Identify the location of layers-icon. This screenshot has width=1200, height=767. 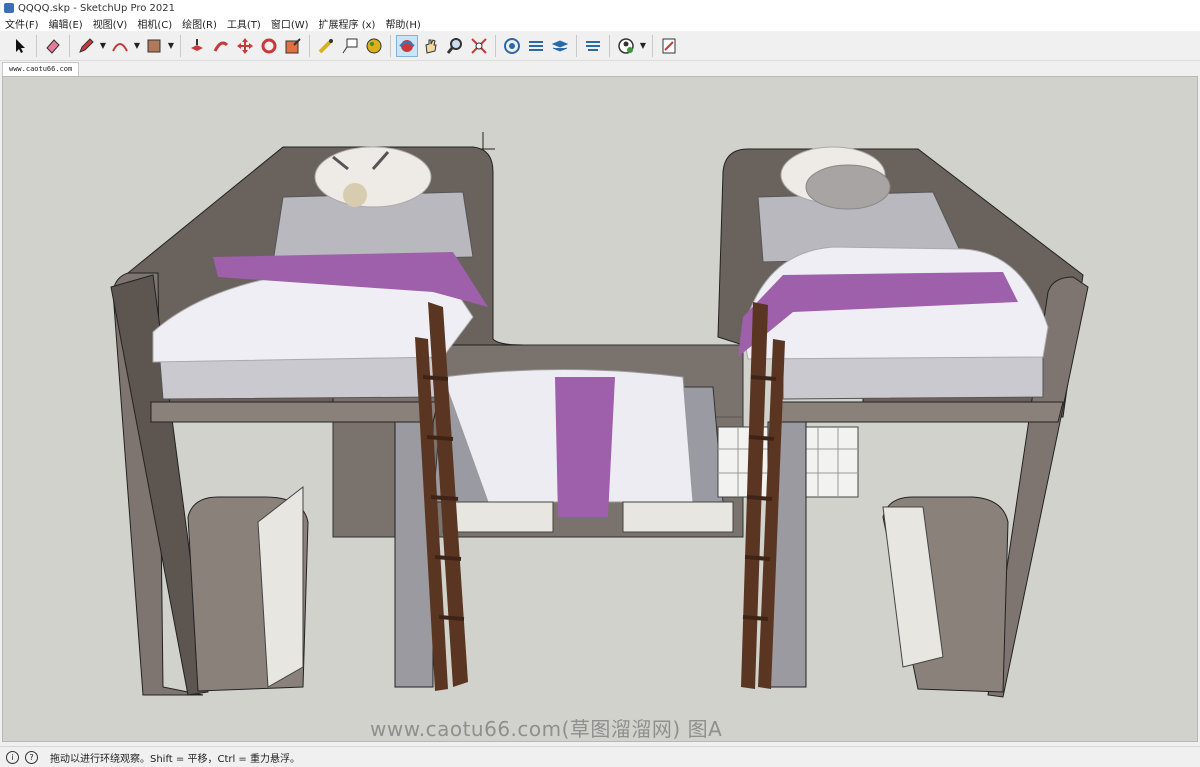
(560, 46).